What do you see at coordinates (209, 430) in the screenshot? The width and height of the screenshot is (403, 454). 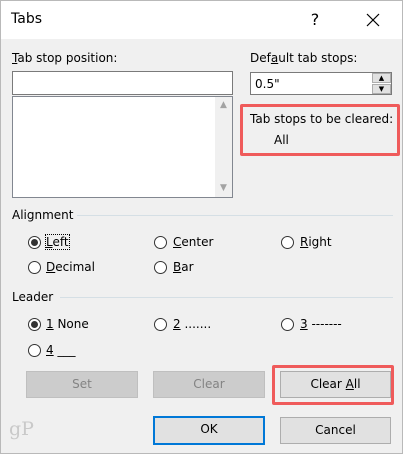 I see `ok-button: OK` at bounding box center [209, 430].